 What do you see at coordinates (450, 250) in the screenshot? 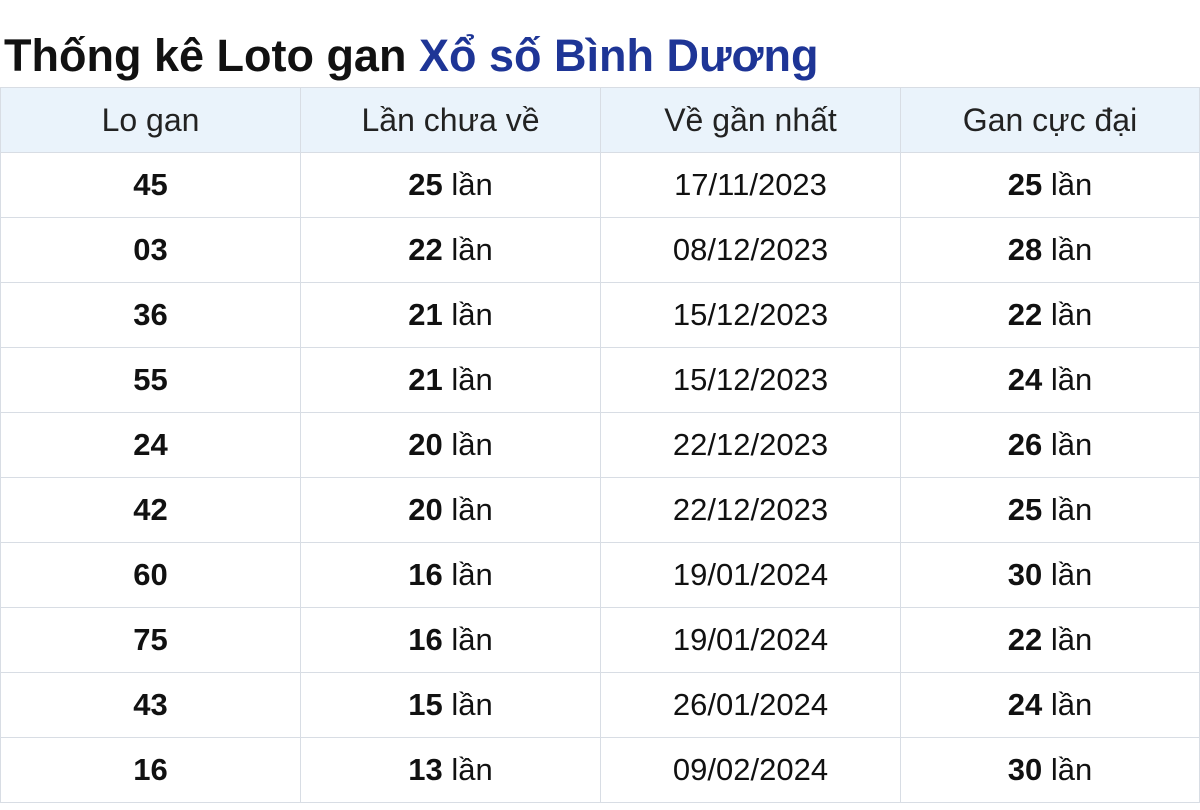
I see `missed-count-cell: 22 lần` at bounding box center [450, 250].